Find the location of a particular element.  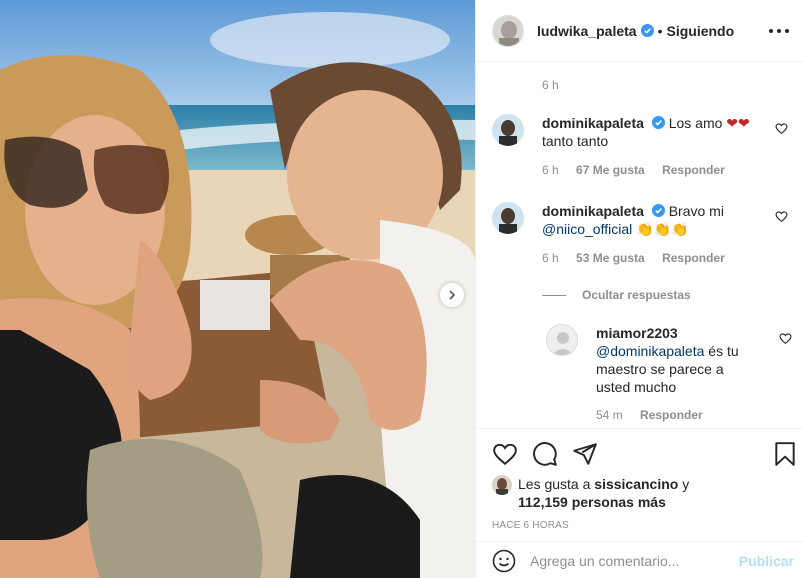

heart-icon is located at coordinates (505, 454).